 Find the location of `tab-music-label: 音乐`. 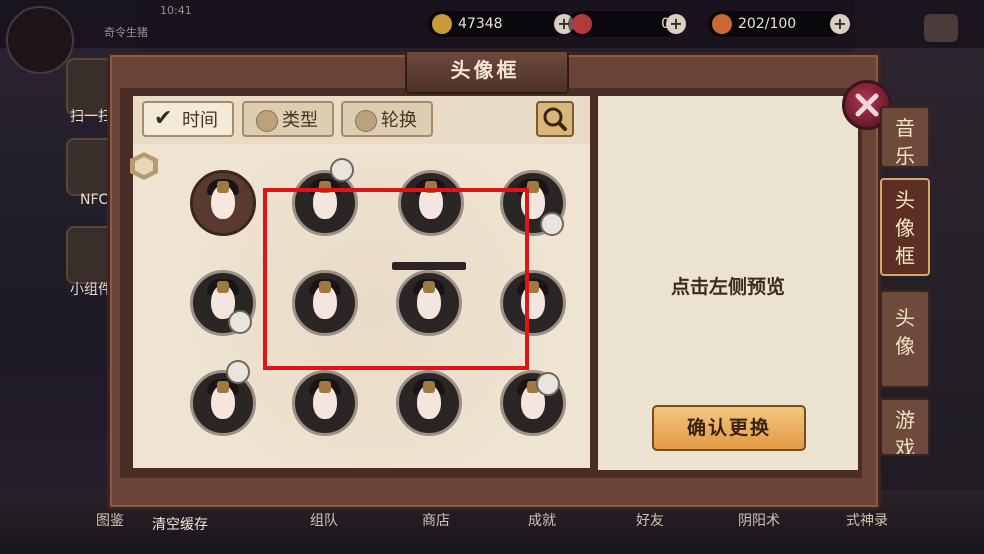

tab-music-label: 音乐 is located at coordinates (905, 142).